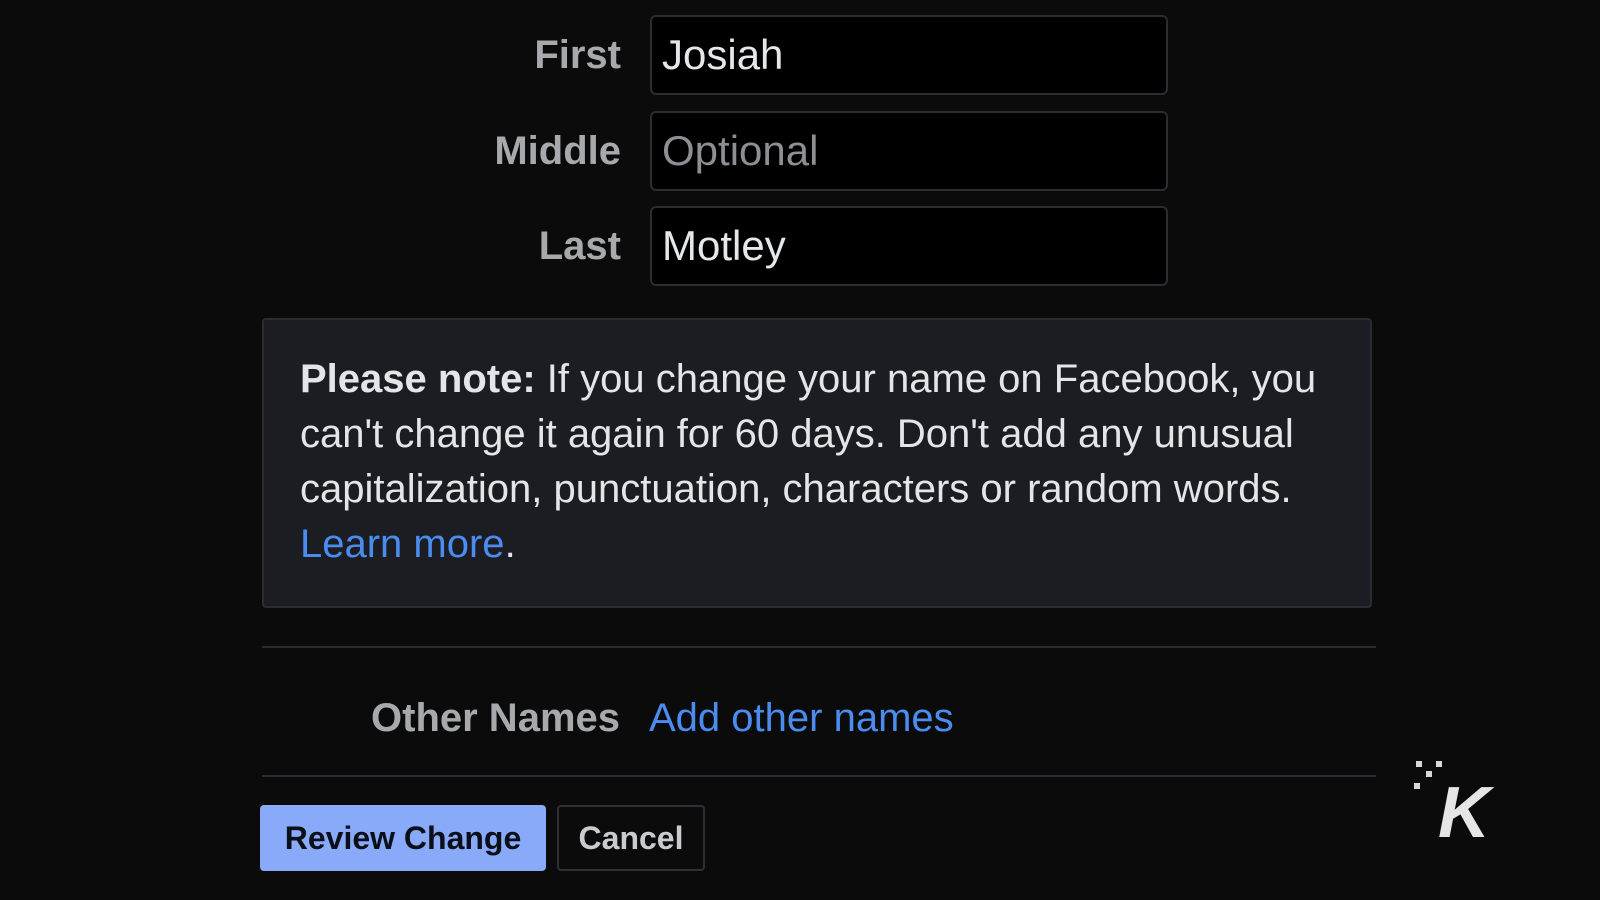 The height and width of the screenshot is (900, 1600). What do you see at coordinates (510, 544) in the screenshot?
I see `note-end: .` at bounding box center [510, 544].